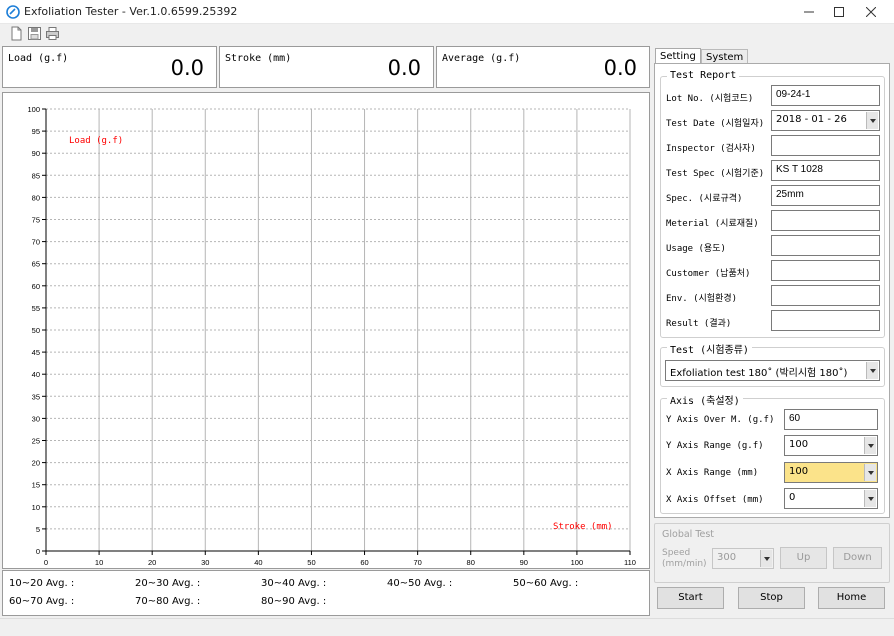 The height and width of the screenshot is (636, 894). What do you see at coordinates (709, 348) in the screenshot?
I see `test-type-title: Test (시험종류)` at bounding box center [709, 348].